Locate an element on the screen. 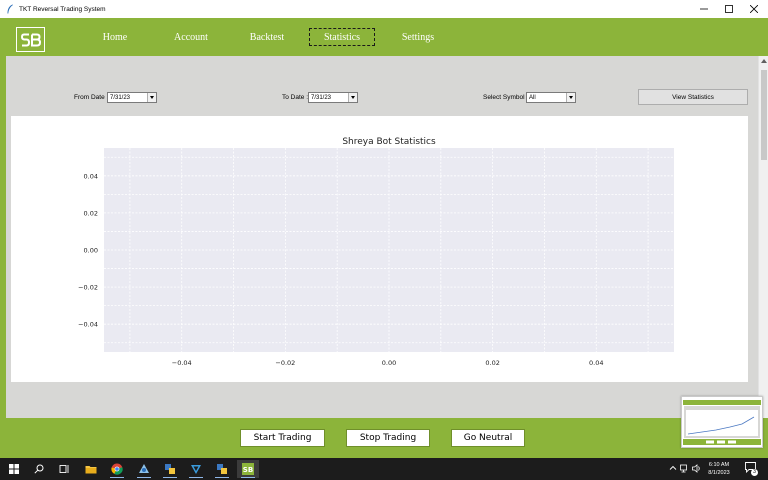 Image resolution: width=768 pixels, height=480 pixels. sb-logo-icon is located at coordinates (30, 39).